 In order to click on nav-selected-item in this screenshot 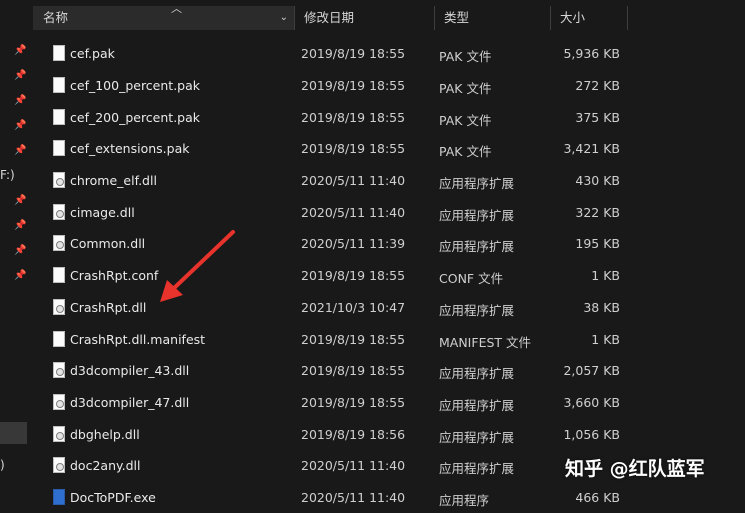, I will do `click(13, 433)`.